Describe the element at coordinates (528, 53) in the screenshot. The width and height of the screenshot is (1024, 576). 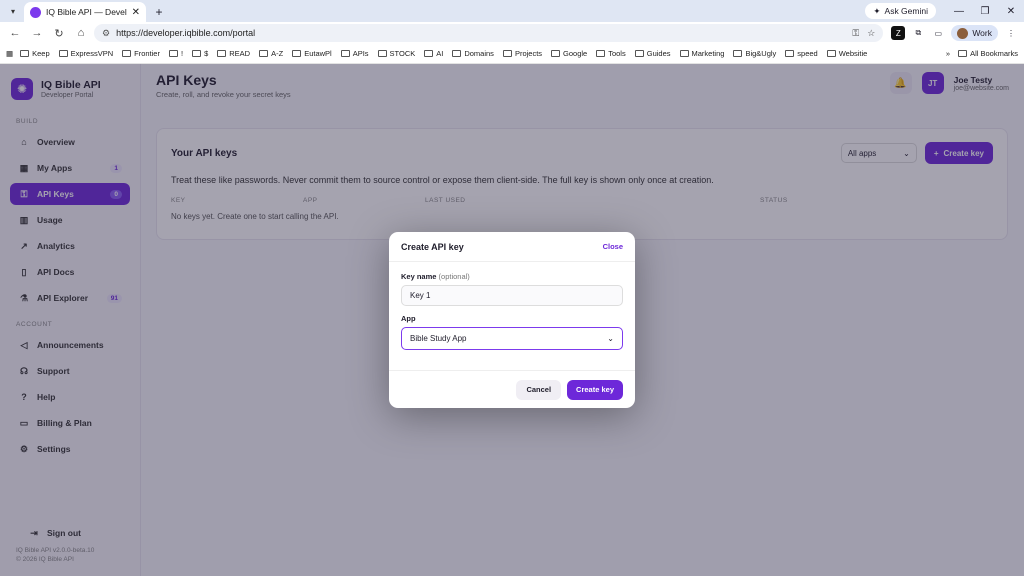
I see `bookmark-label: Projects` at that location.